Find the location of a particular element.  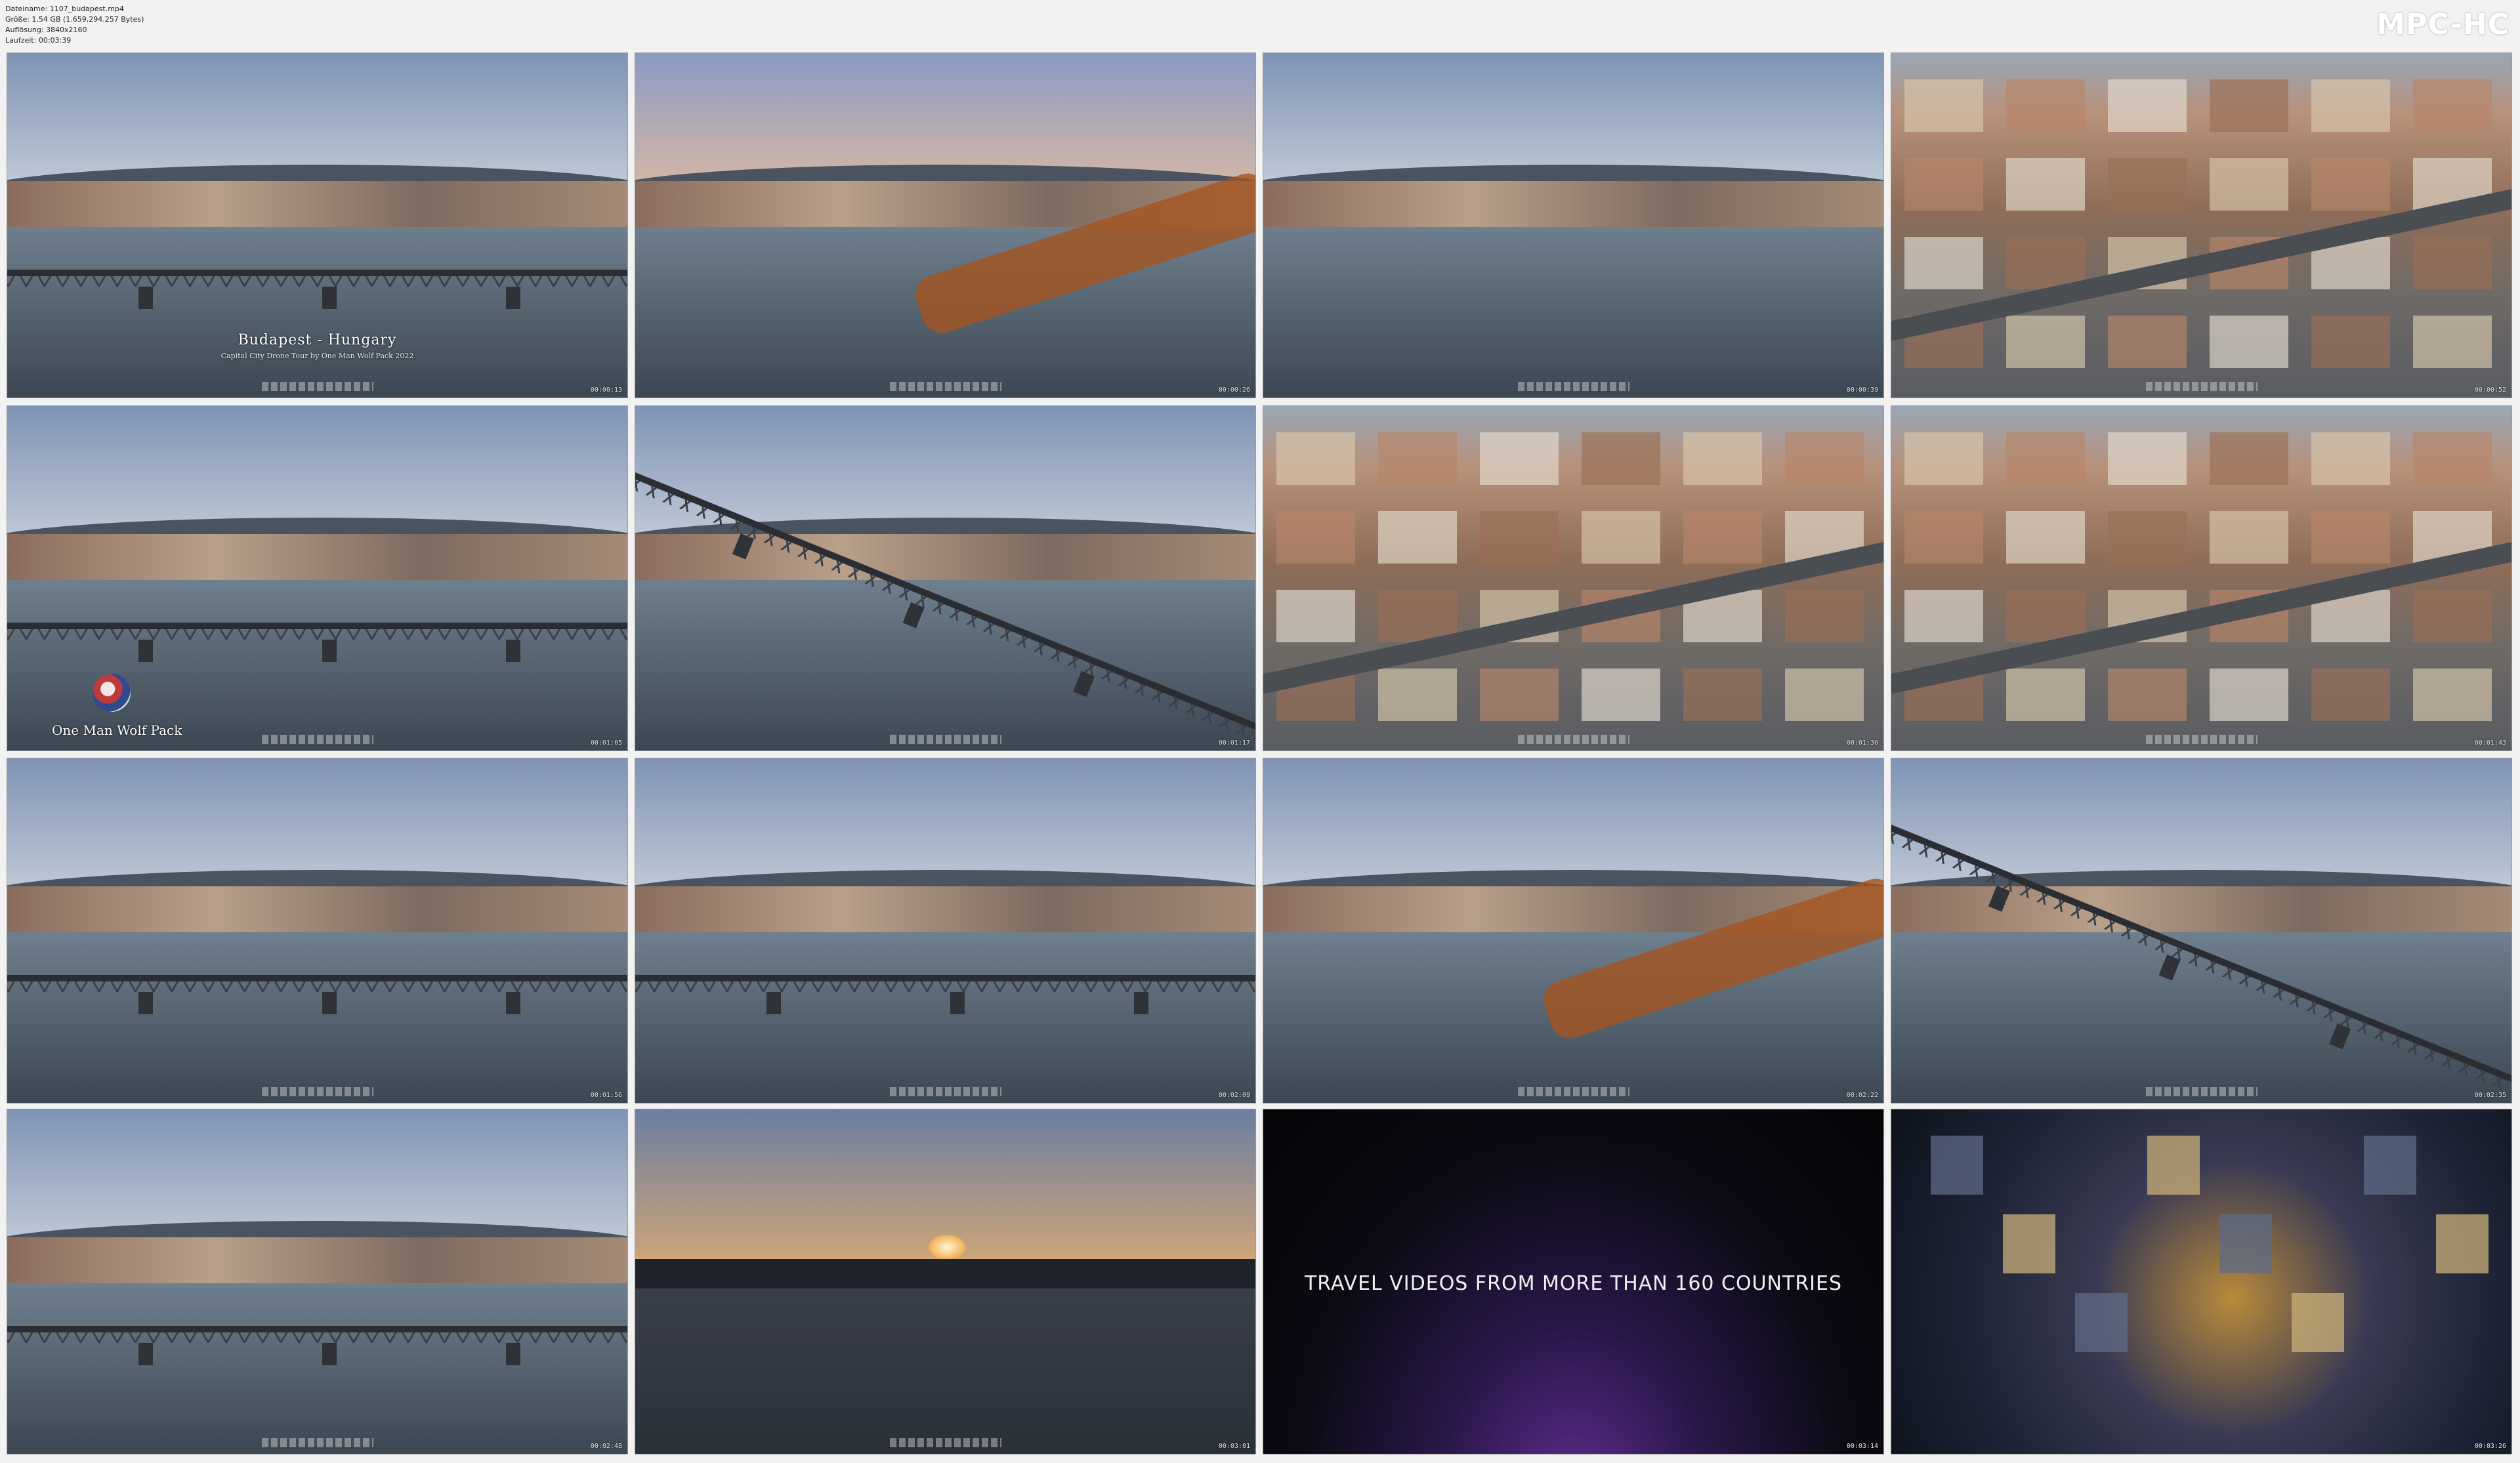

city-silhouette is located at coordinates (945, 1273).